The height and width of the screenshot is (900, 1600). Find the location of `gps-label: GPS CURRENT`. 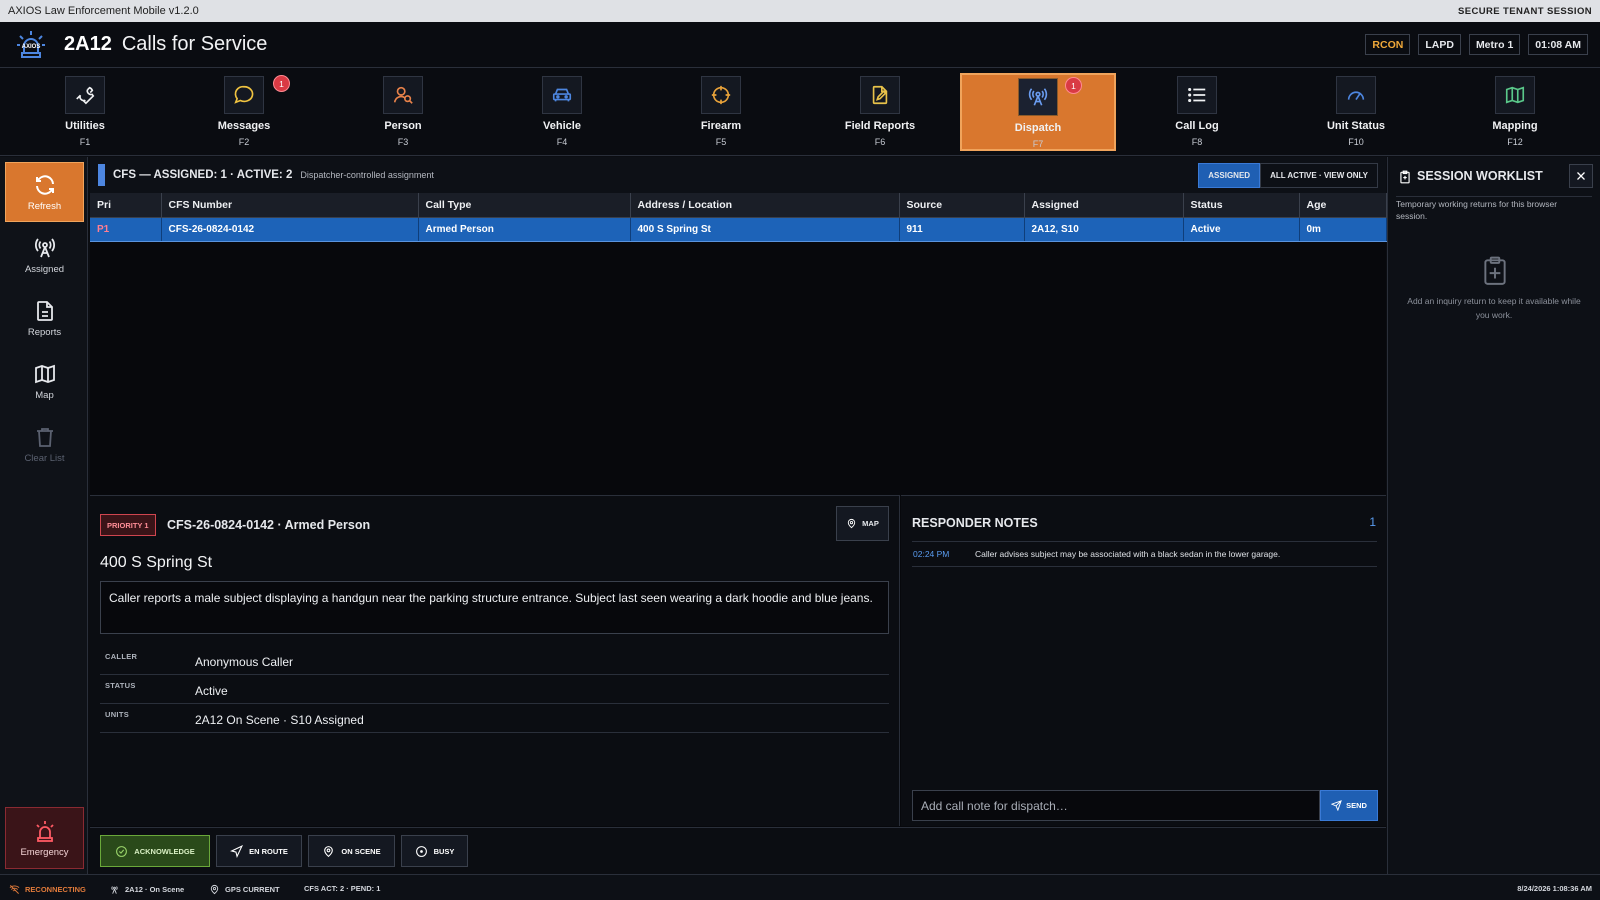

gps-label: GPS CURRENT is located at coordinates (252, 889).